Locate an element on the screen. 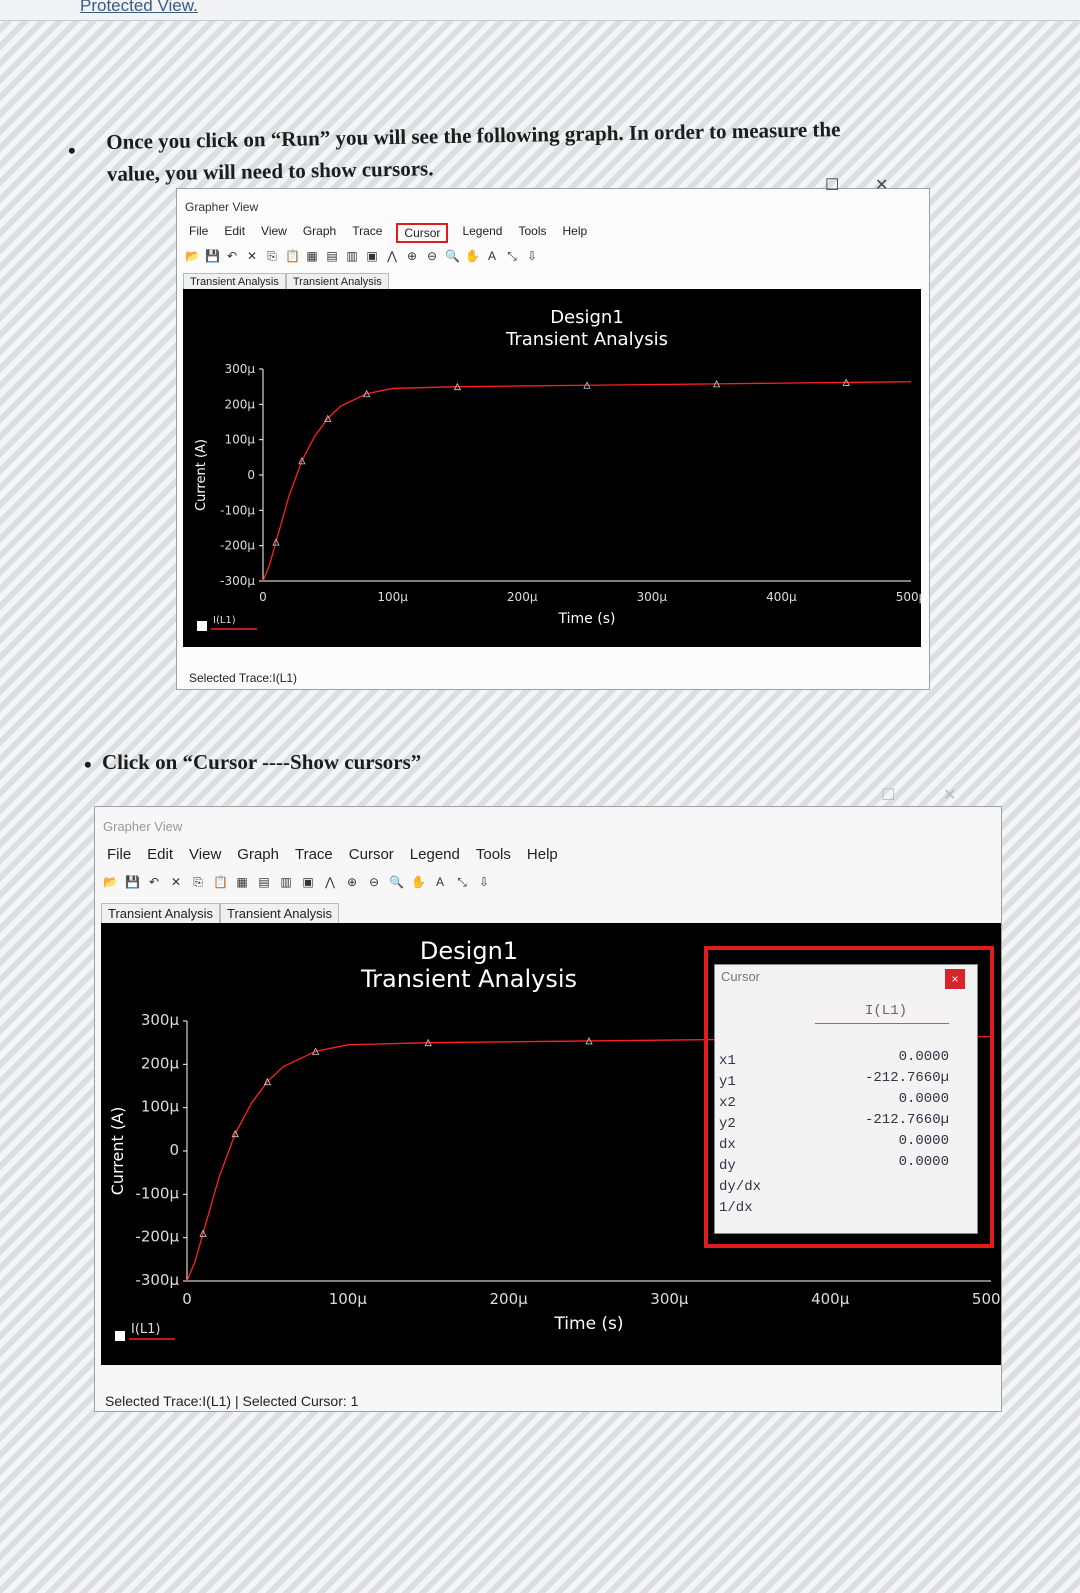 The height and width of the screenshot is (1593, 1080). chart-subtitle: Transient Analysis is located at coordinates (586, 339).